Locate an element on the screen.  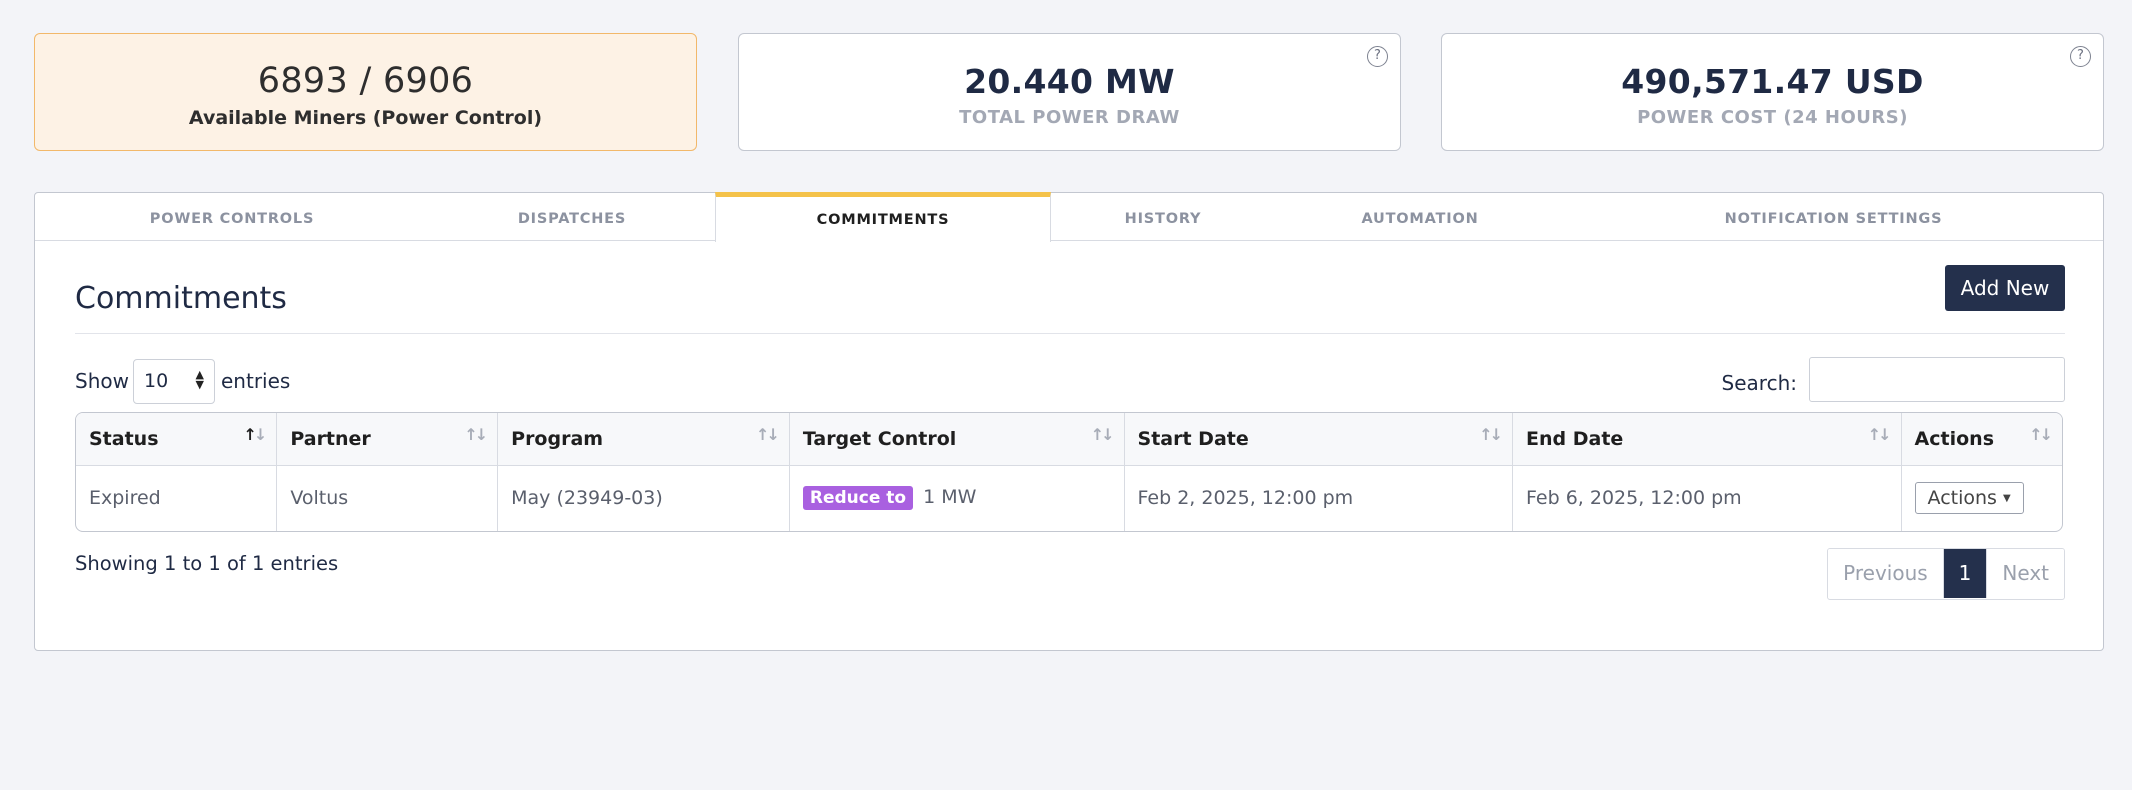
cell-program: May (23949-03) is located at coordinates (643, 498).